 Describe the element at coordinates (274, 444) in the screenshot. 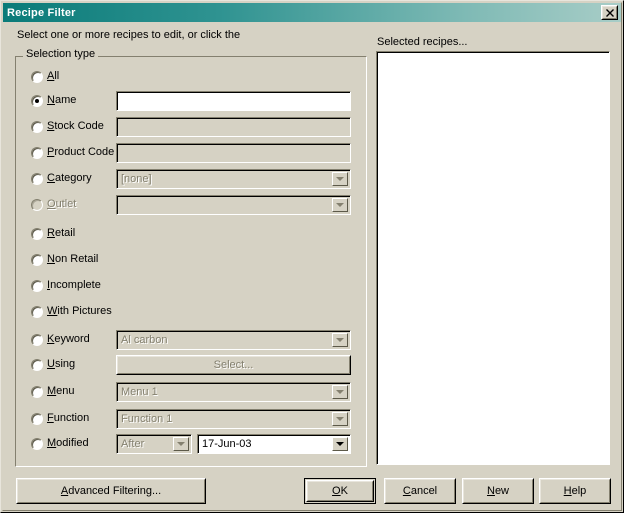

I see `combo-modified-date: 17-Jun-03` at that location.